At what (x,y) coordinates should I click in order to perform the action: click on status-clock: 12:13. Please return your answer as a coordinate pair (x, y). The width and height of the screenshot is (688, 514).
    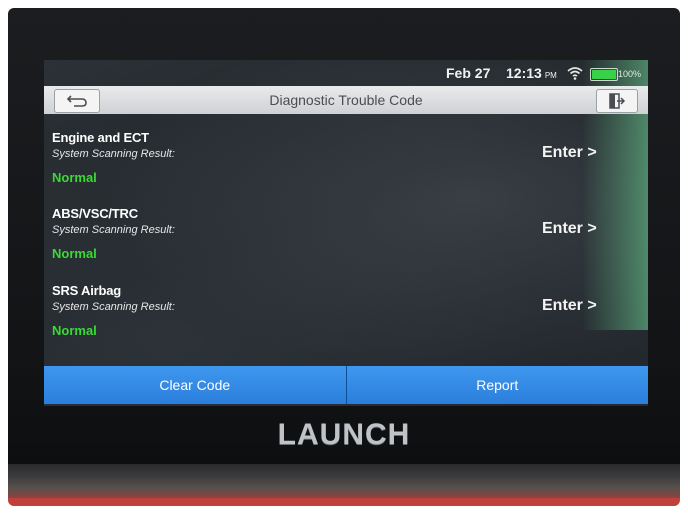
    Looking at the image, I should click on (524, 73).